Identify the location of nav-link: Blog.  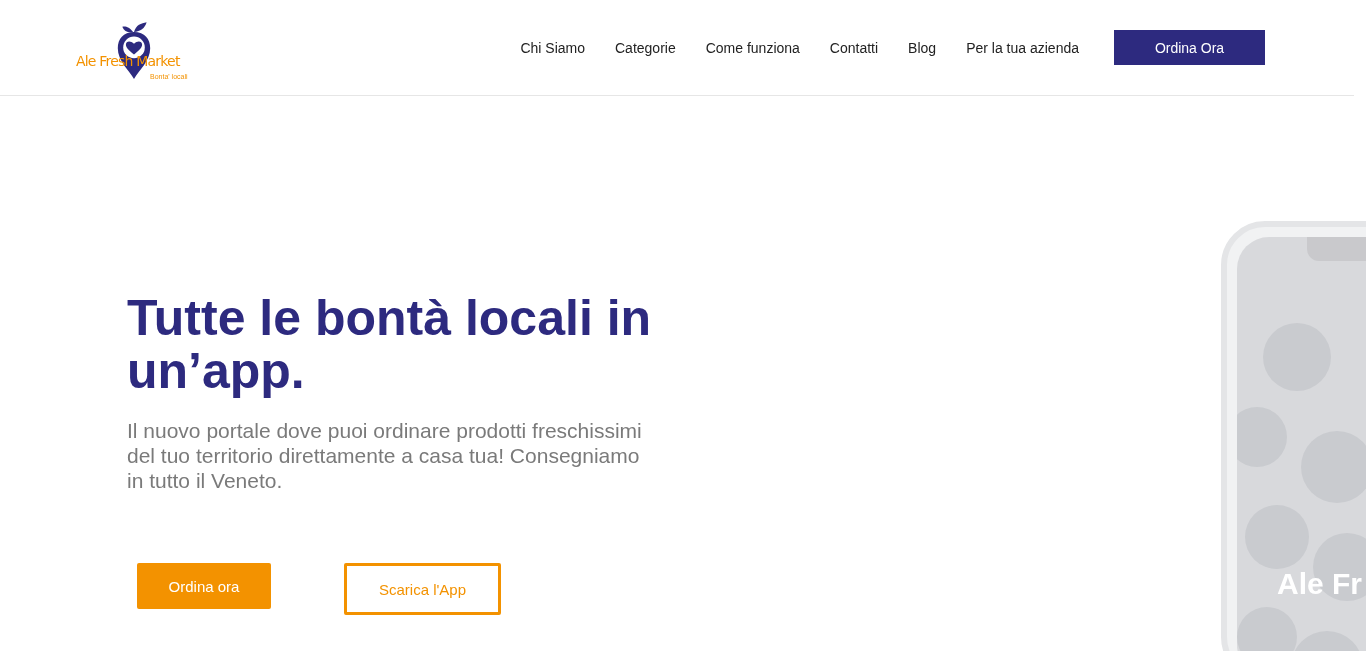
(922, 47).